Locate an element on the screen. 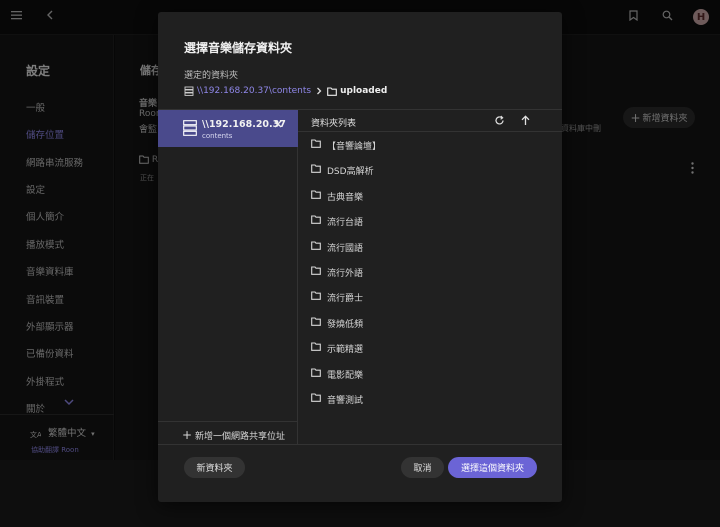 Image resolution: width=720 pixels, height=527 pixels. folder-list-item: 流行台語 is located at coordinates (430, 220).